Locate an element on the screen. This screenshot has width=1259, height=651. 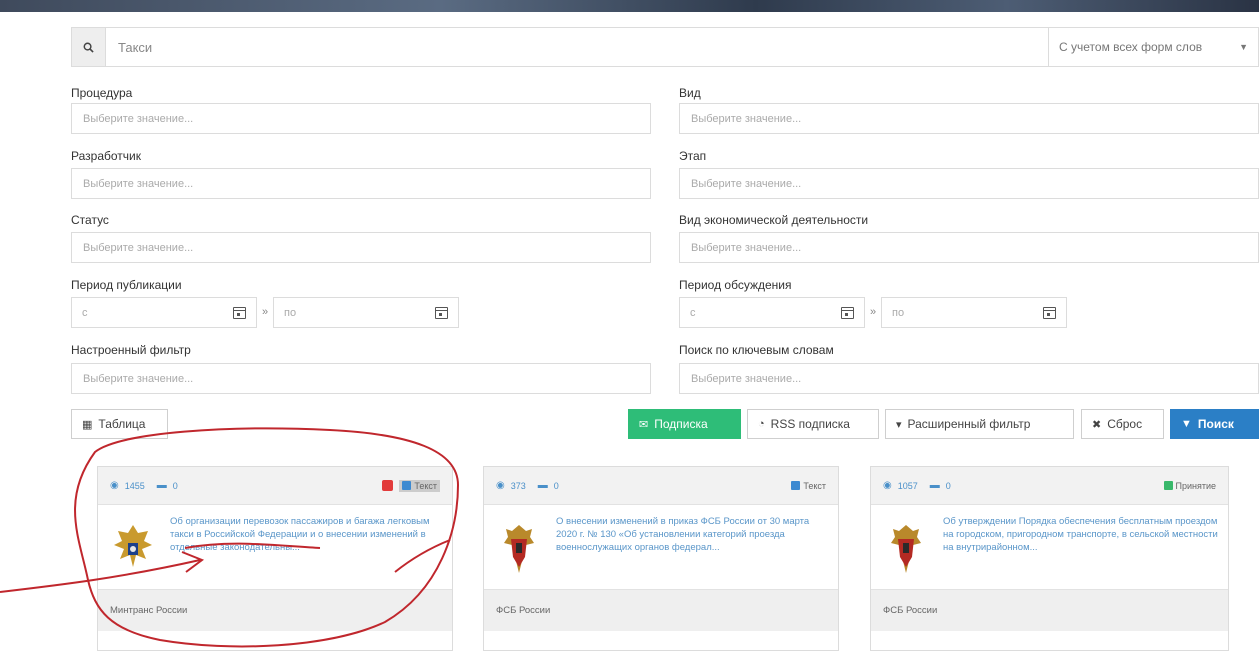
card-agency: Минтранс России is located at coordinates (149, 610).